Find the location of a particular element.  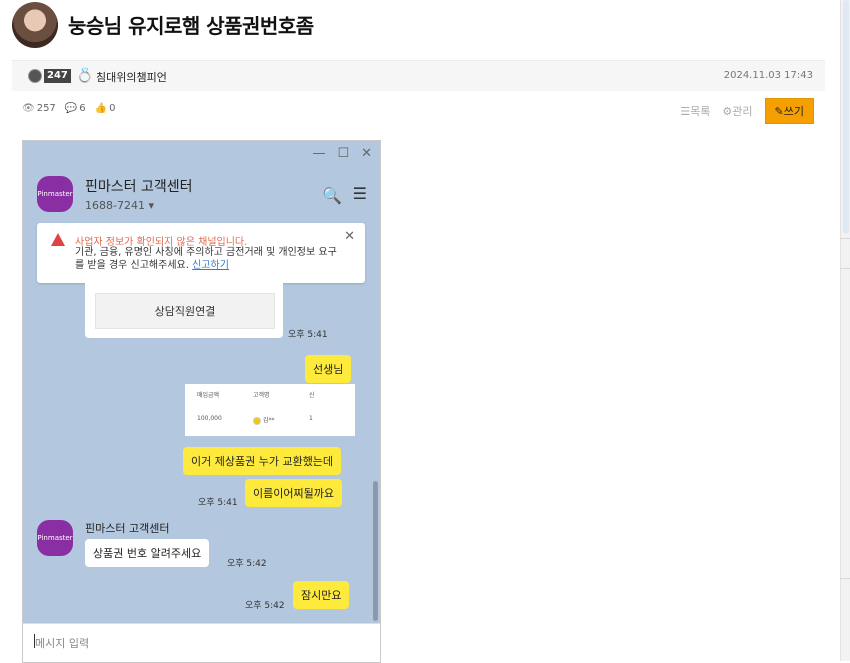

image-header-cell: 고객명 is located at coordinates (261, 395).